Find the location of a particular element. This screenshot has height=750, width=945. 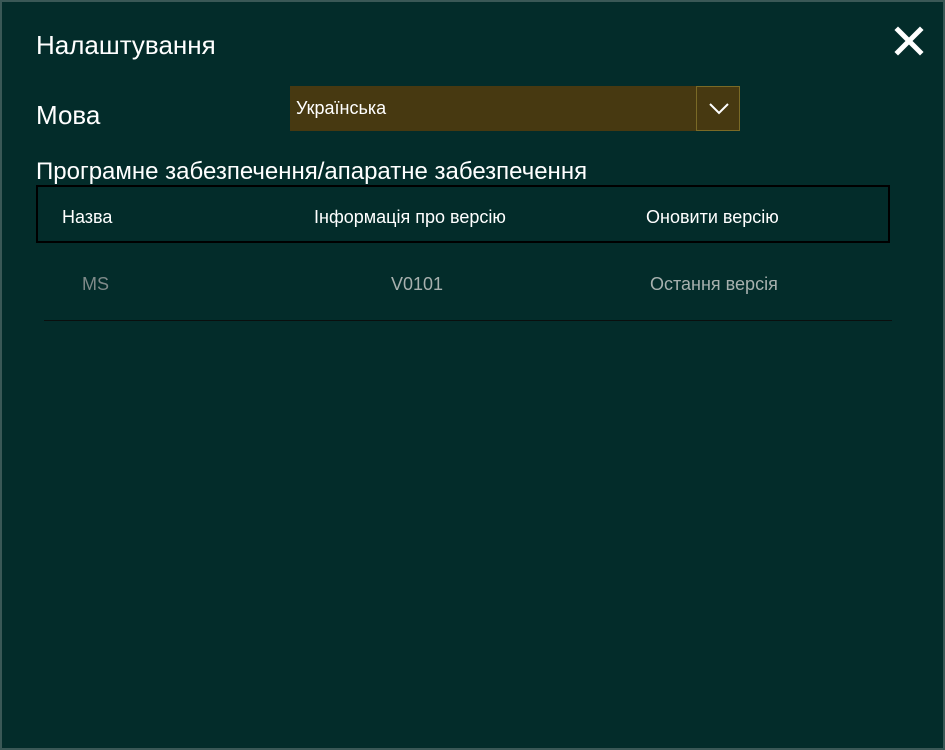

close-button is located at coordinates (909, 41).